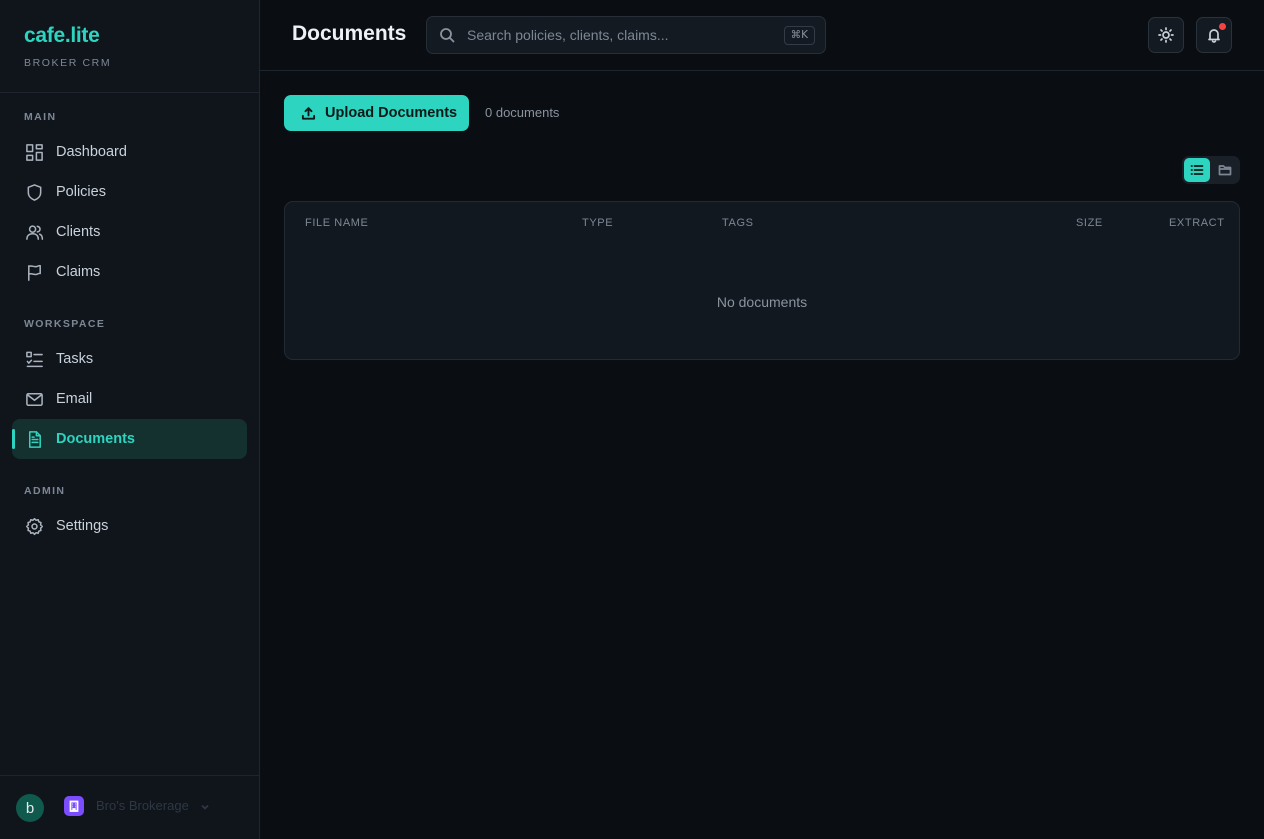 This screenshot has height=839, width=1264. I want to click on sidebar-item-documents: Documents, so click(129, 439).